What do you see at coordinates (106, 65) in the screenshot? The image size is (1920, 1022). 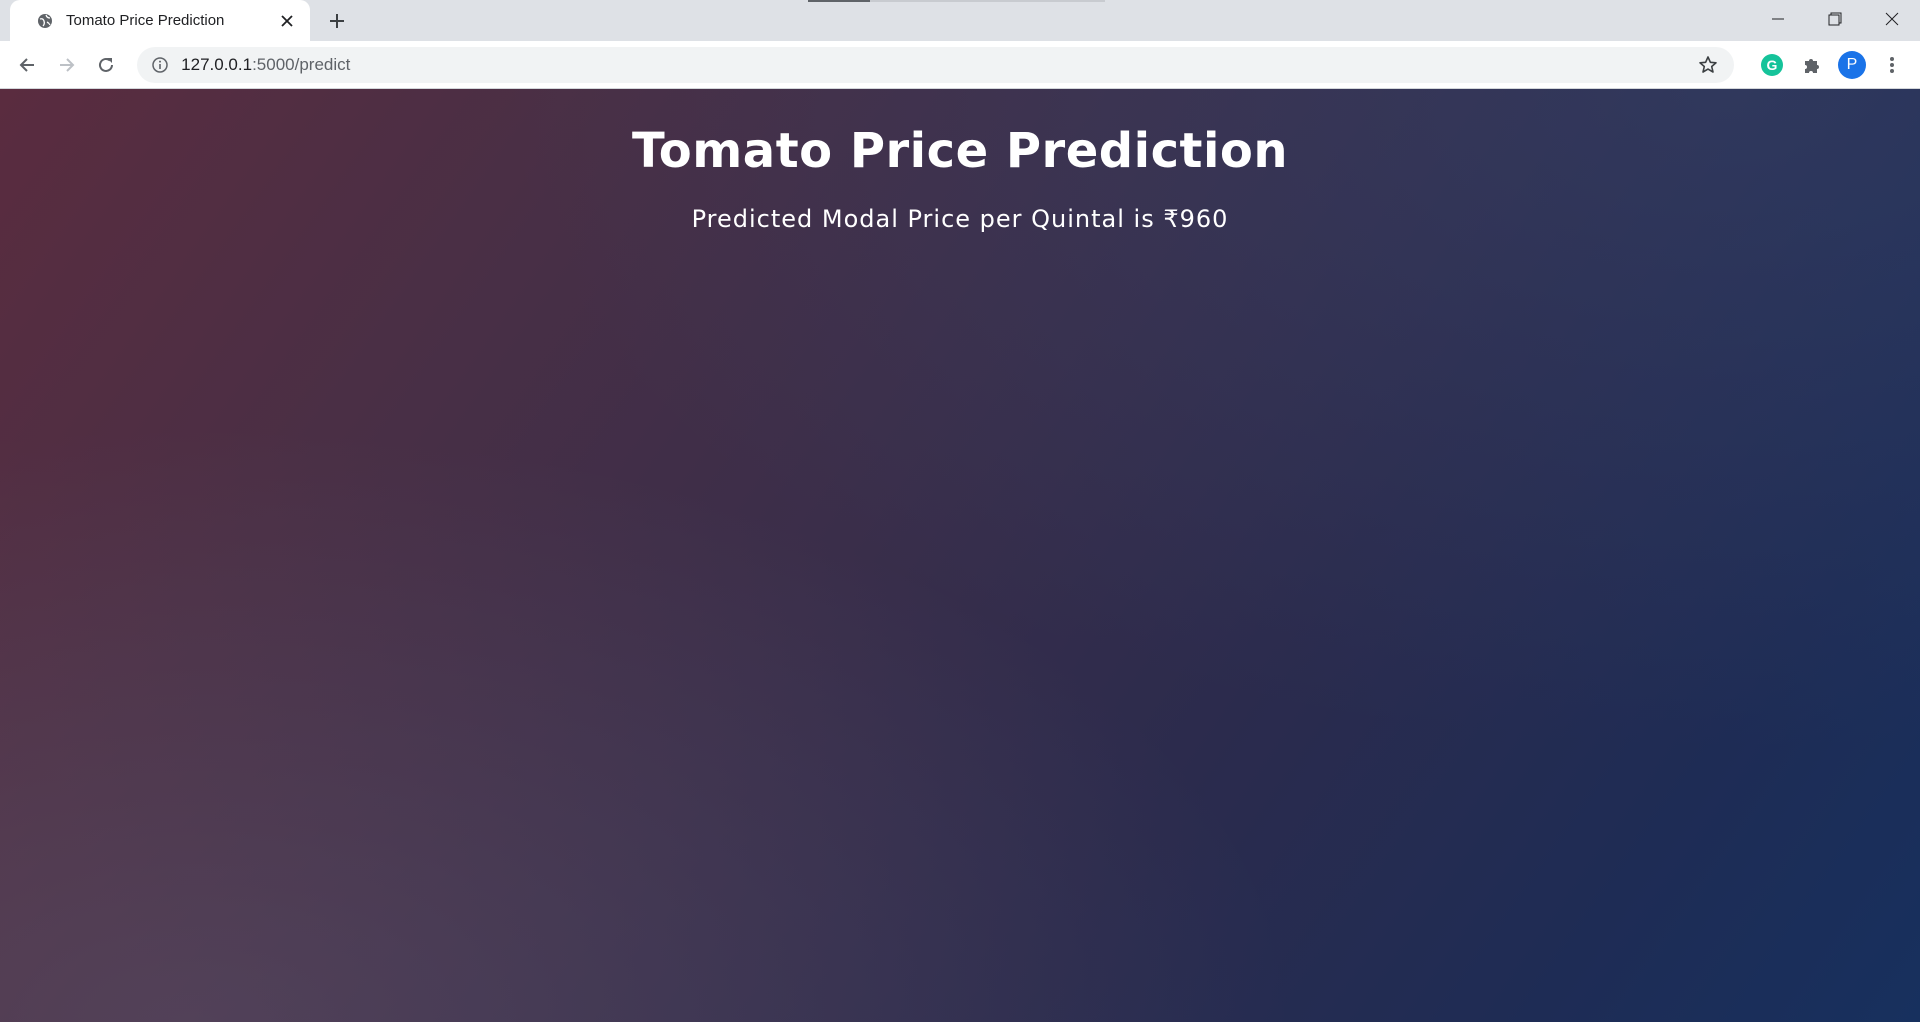 I see `reload-button` at bounding box center [106, 65].